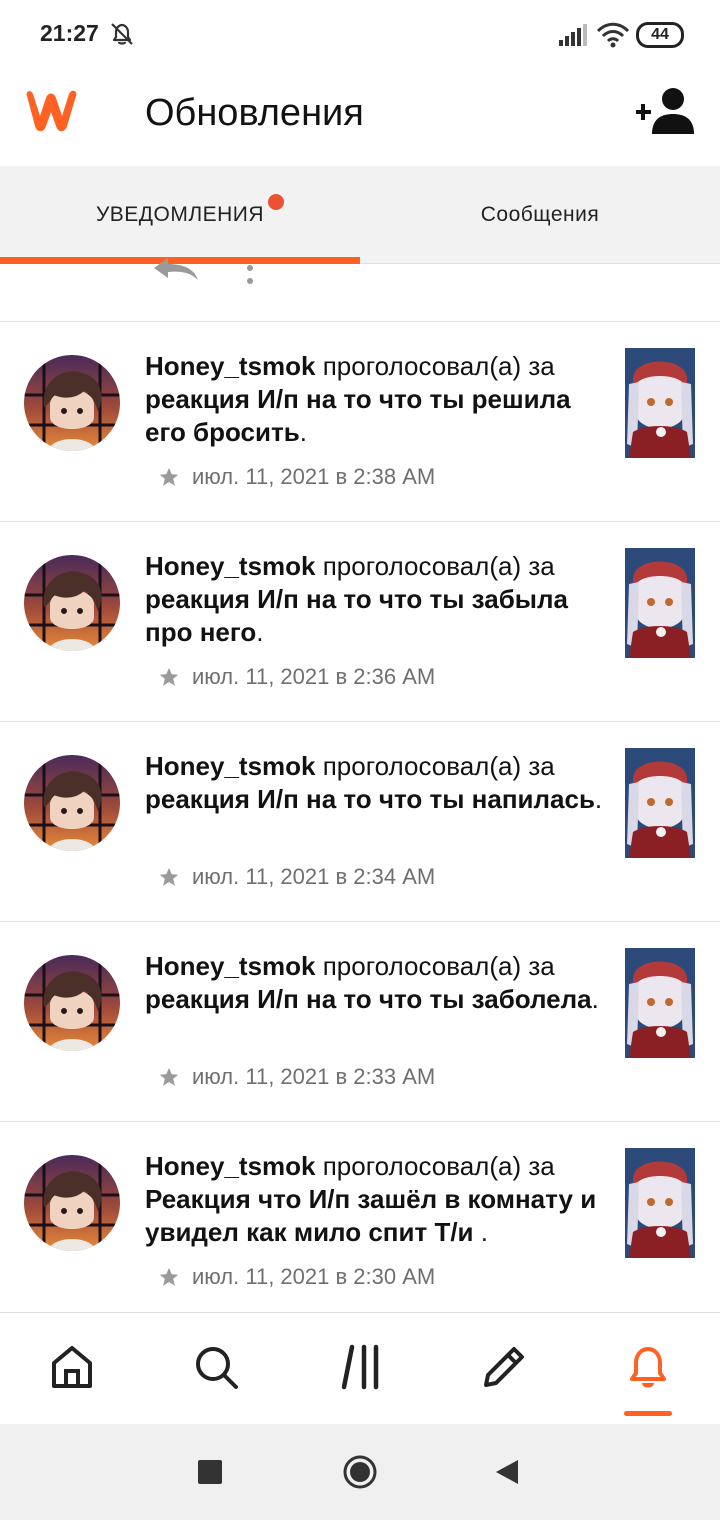  I want to click on timestamp: июл. 11, 2021 в 2:33 AM, so click(314, 1076).